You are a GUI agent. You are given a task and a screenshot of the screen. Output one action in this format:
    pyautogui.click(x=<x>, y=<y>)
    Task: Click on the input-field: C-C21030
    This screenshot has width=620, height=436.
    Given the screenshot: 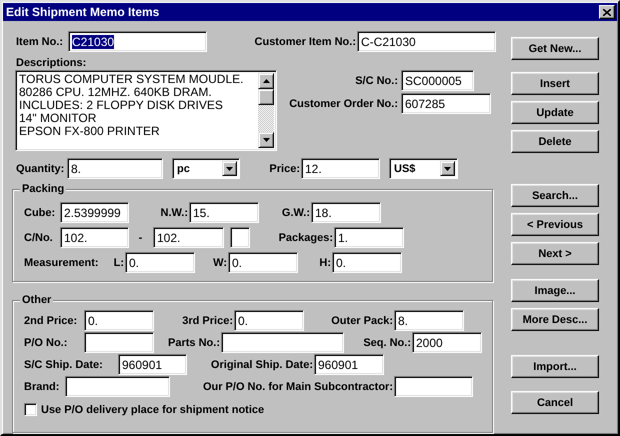 What is the action you would take?
    pyautogui.click(x=426, y=41)
    